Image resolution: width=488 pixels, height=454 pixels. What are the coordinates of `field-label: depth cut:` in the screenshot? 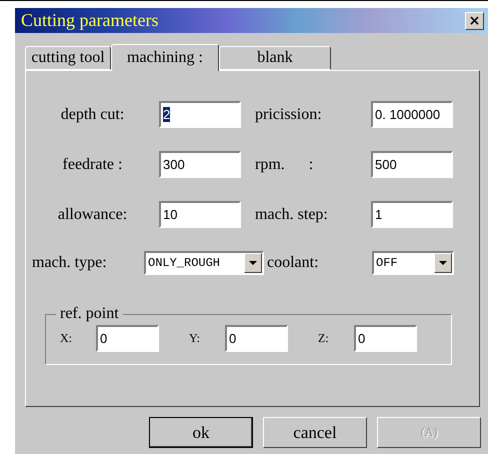 It's located at (92, 115).